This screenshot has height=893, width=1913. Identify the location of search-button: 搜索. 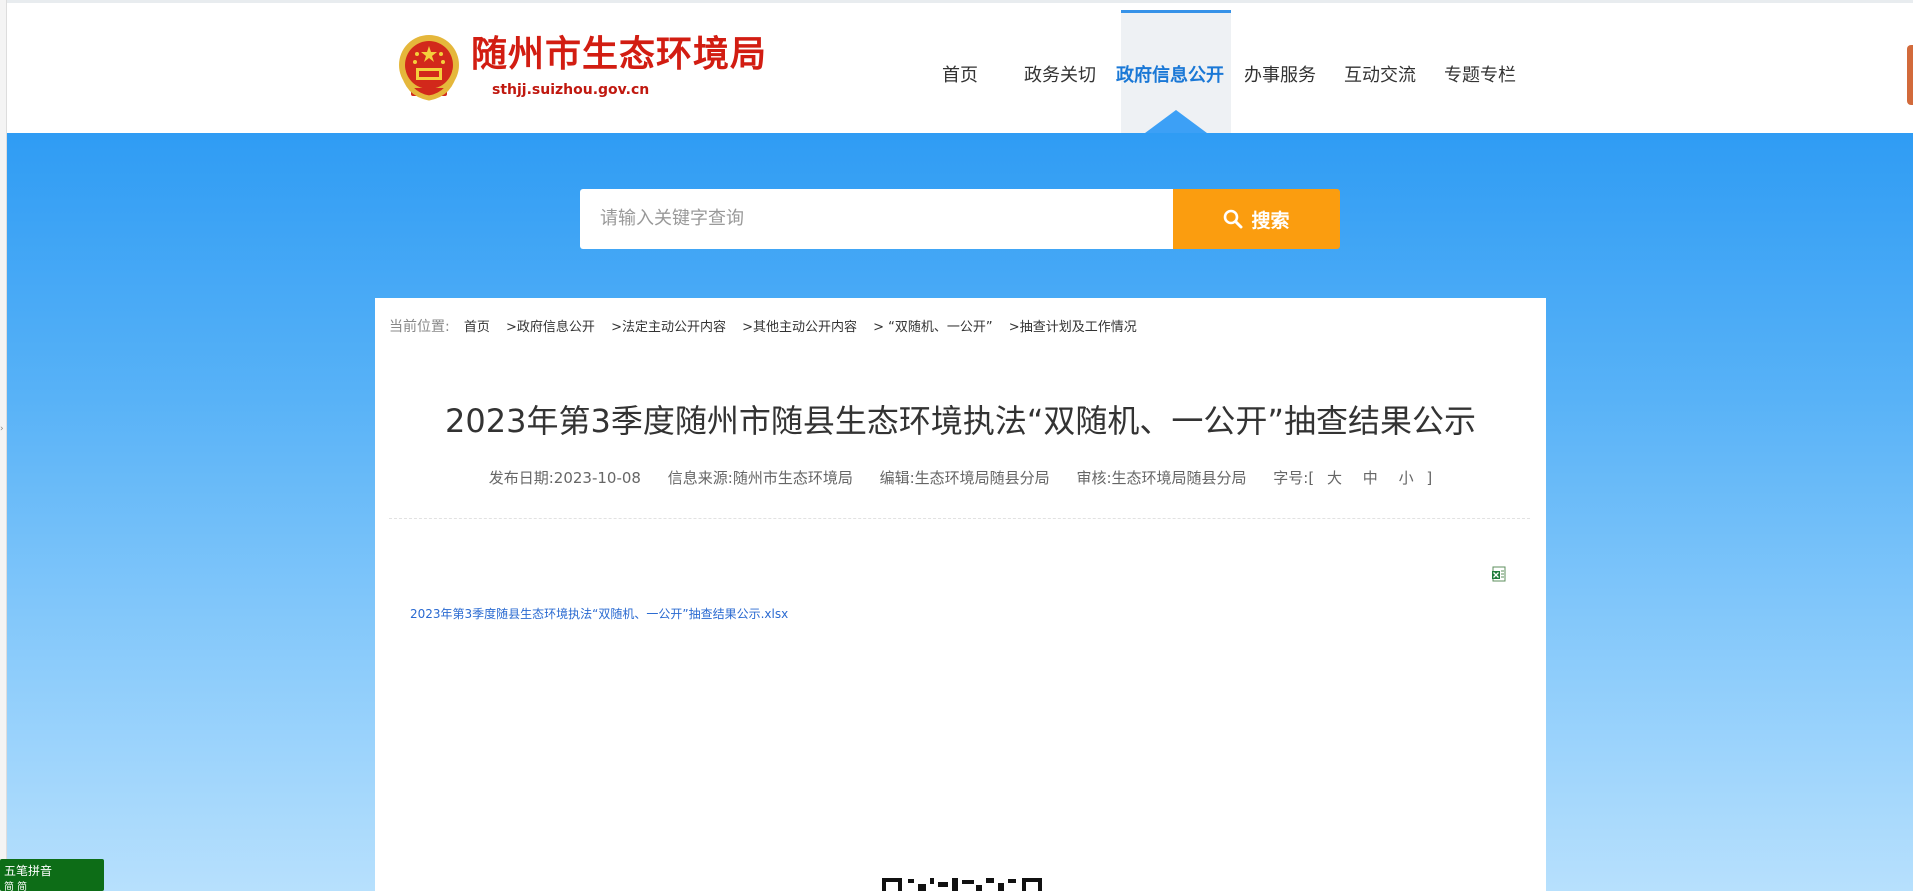
(1256, 219).